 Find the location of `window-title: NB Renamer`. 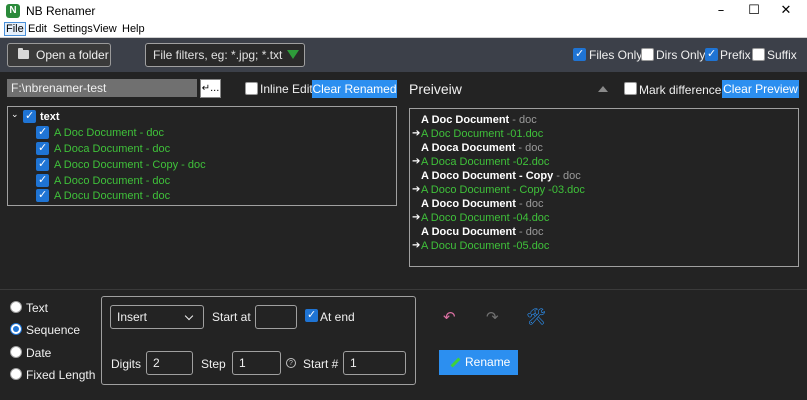

window-title: NB Renamer is located at coordinates (61, 11).